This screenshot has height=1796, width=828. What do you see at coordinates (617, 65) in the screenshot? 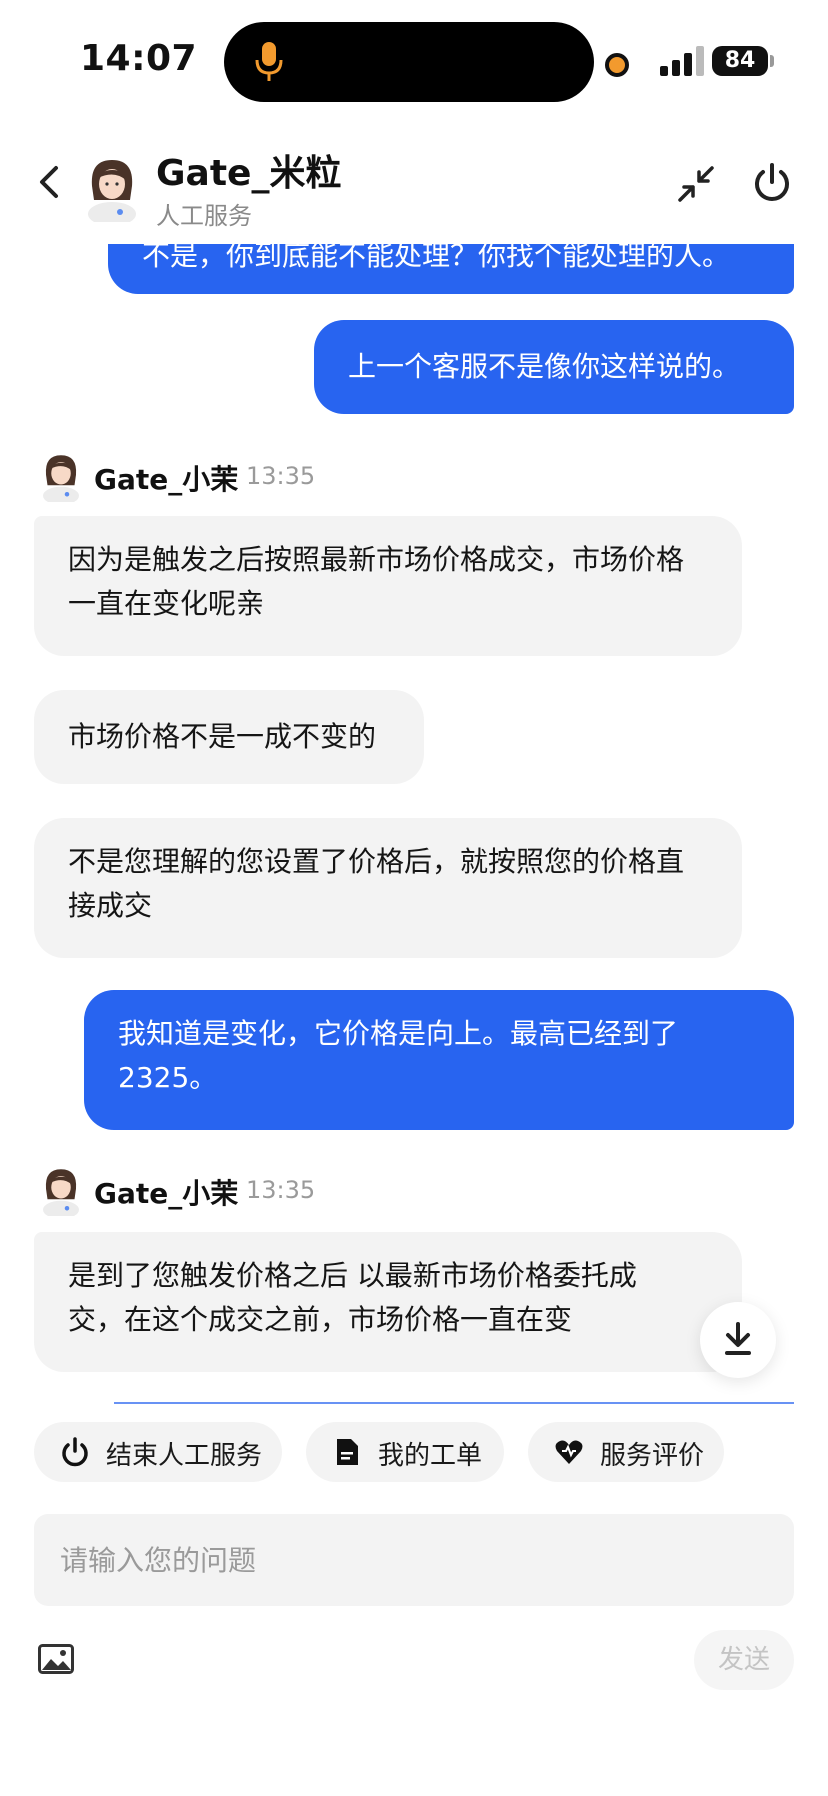
I see `recording-indicator` at bounding box center [617, 65].